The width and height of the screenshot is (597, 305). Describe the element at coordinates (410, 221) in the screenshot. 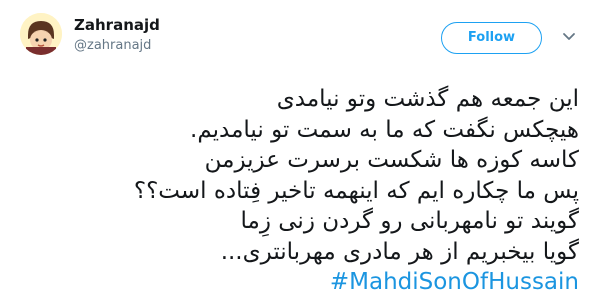

I see `tweet-line: گویند تو نامهربانی رو گردن زنی زِما` at that location.